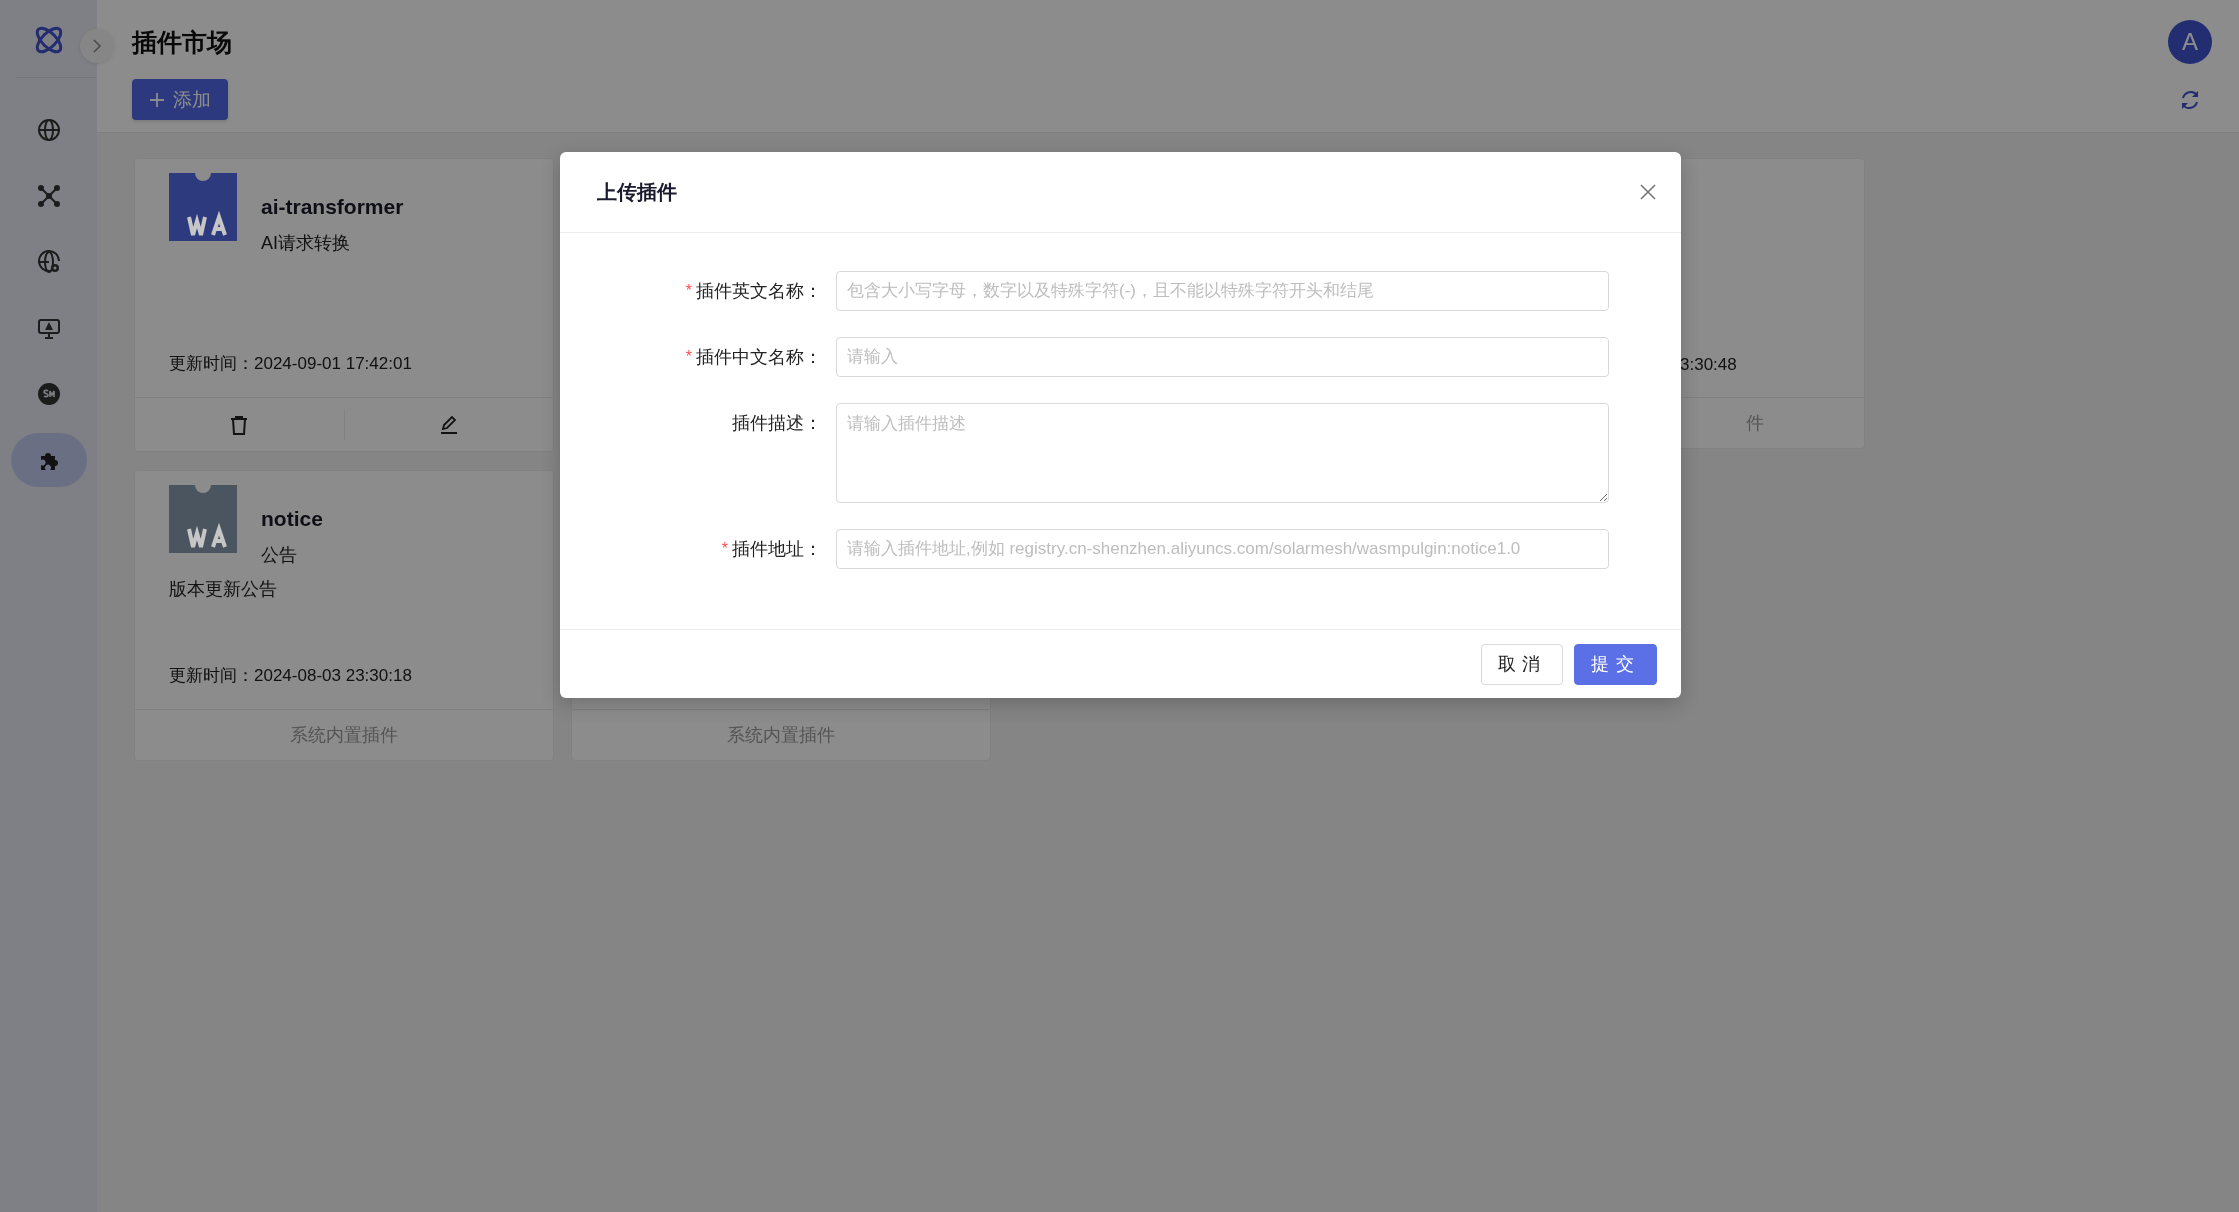  What do you see at coordinates (2190, 42) in the screenshot?
I see `user-avatar: A` at bounding box center [2190, 42].